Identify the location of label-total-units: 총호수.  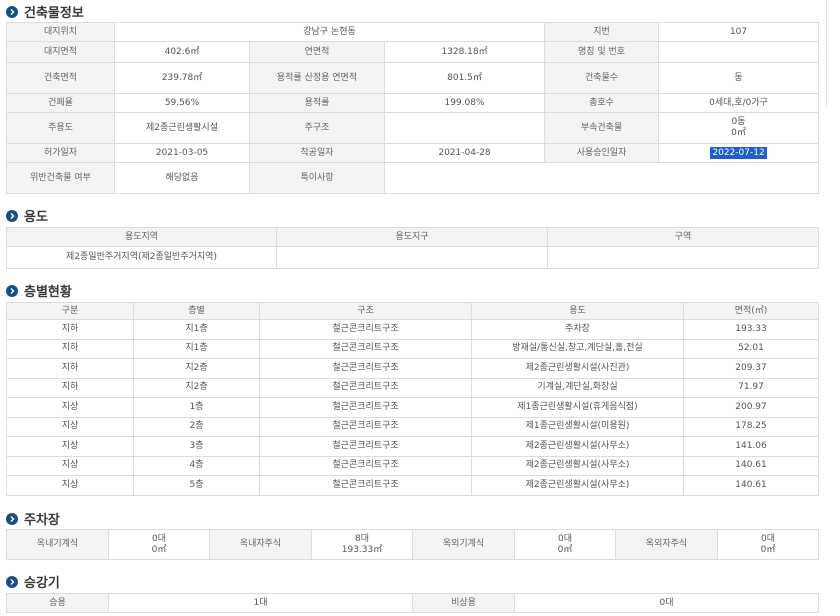
(602, 103).